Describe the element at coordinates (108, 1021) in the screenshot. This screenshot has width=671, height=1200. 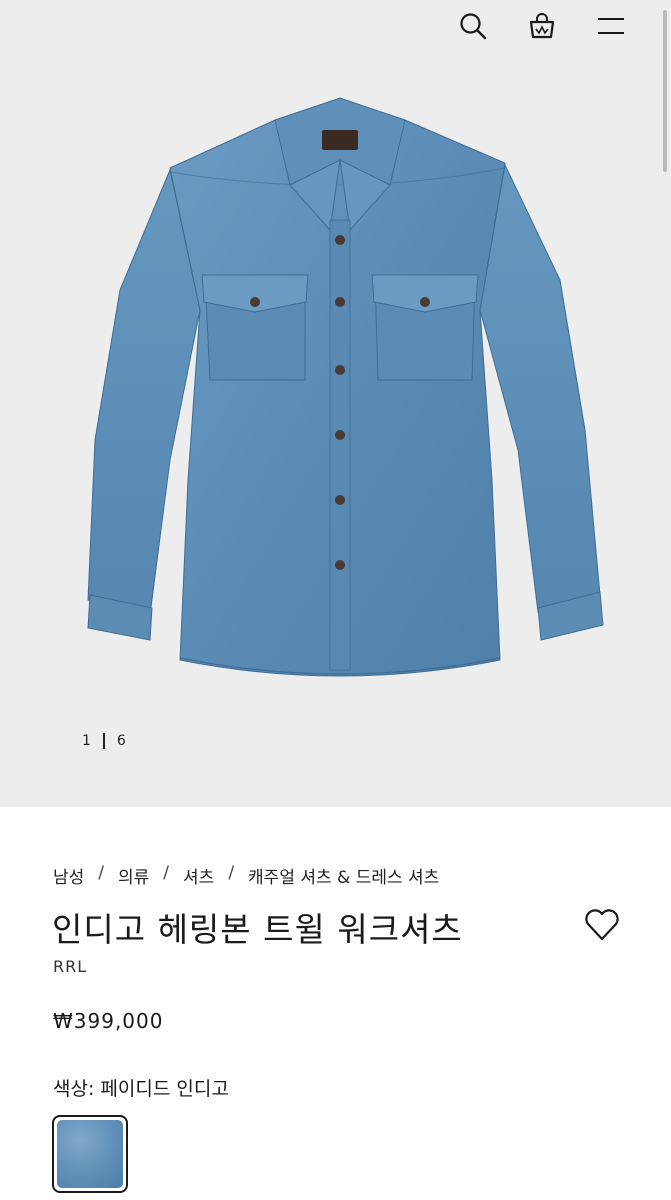
I see `product-price: ₩399,000` at that location.